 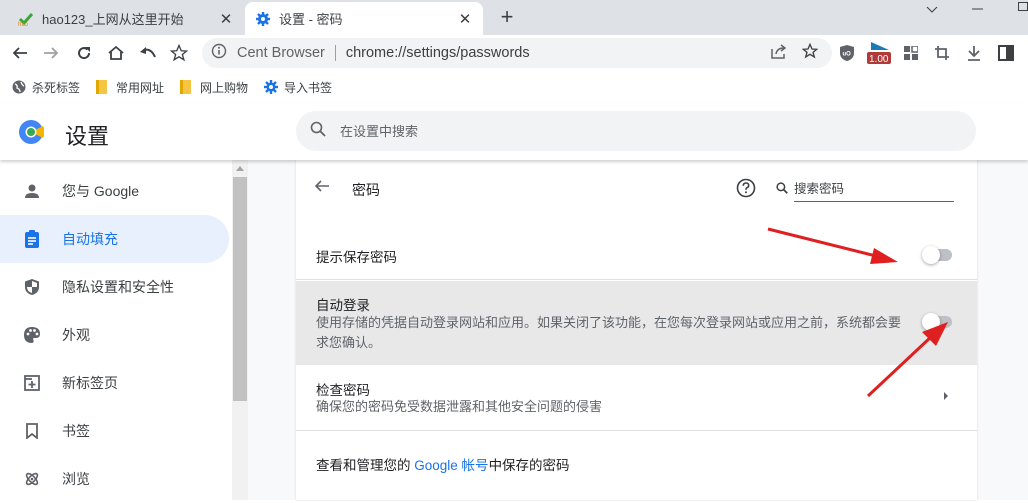 I want to click on scrollbar-thumb, so click(x=240, y=289).